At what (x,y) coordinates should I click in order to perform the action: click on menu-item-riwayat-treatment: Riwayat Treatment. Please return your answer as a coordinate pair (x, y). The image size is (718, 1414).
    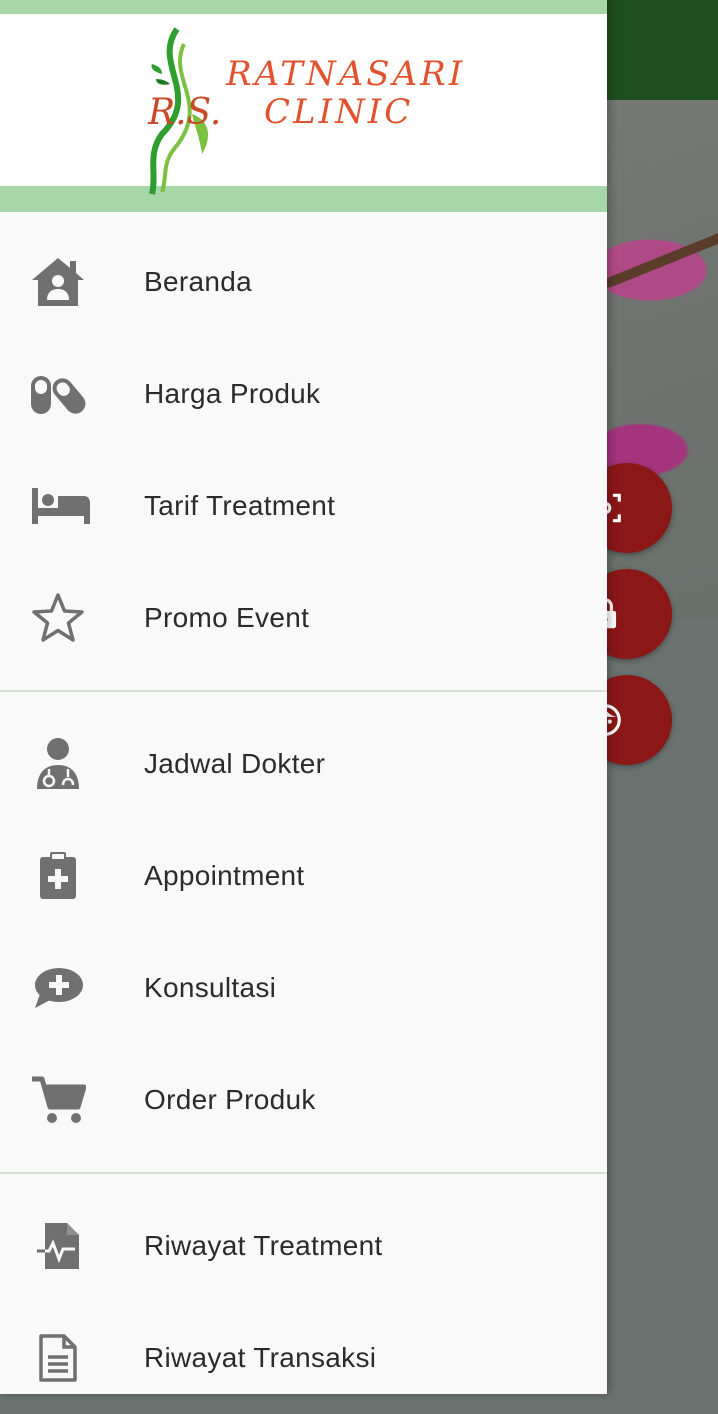
    Looking at the image, I should click on (303, 1246).